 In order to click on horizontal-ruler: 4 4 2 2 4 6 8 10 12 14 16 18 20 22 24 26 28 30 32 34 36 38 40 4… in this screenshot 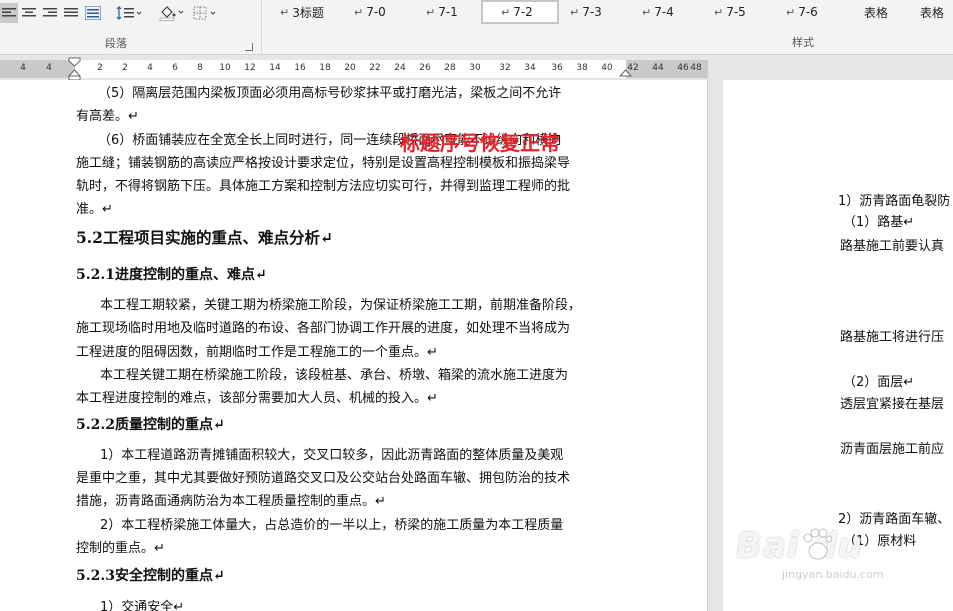, I will do `click(476, 69)`.